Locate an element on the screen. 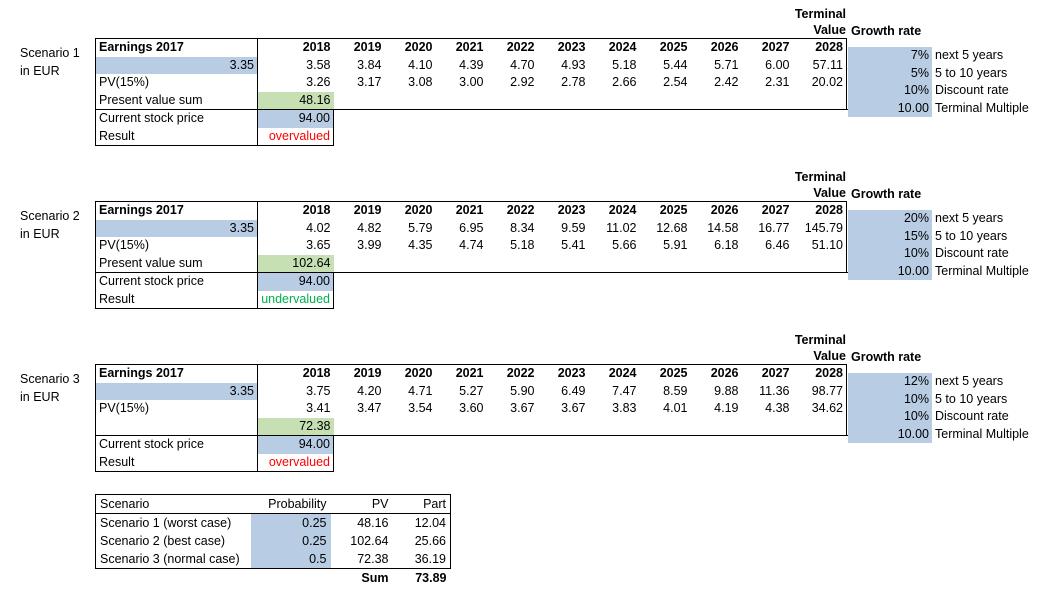 This screenshot has height=591, width=1055. pv-sum-label is located at coordinates (176, 426).